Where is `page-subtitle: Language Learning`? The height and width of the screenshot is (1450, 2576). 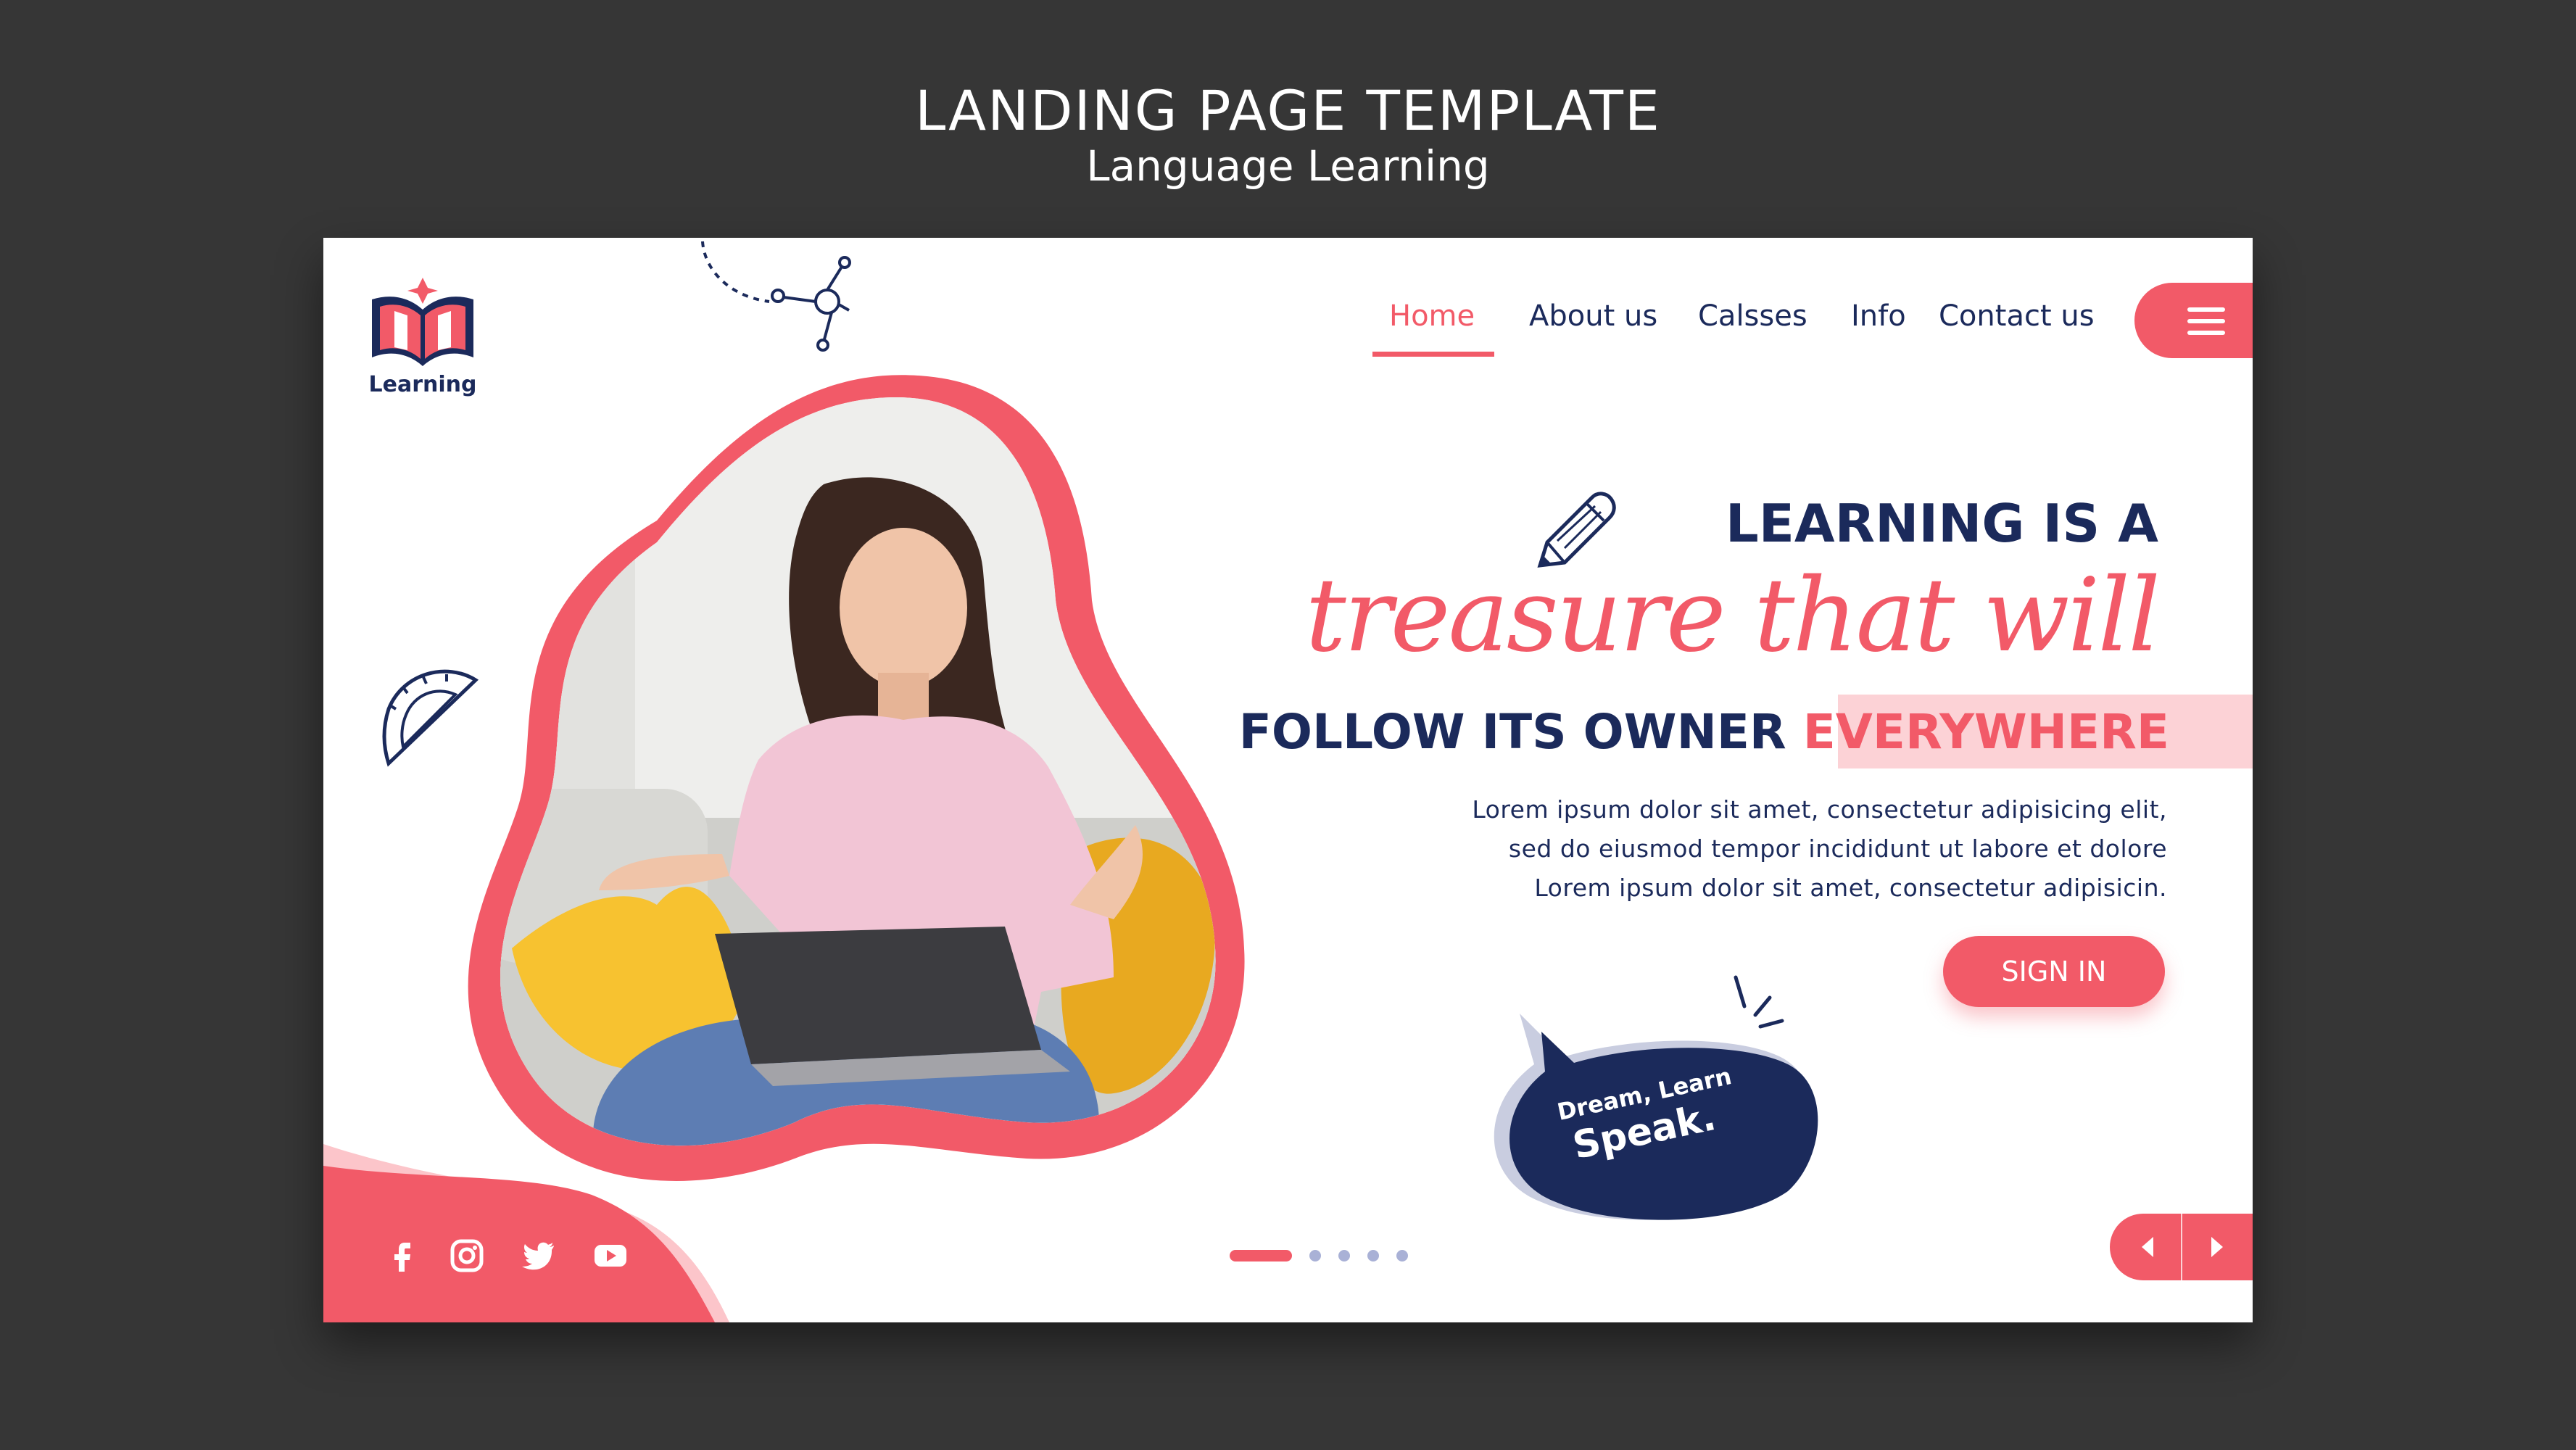
page-subtitle: Language Learning is located at coordinates (1288, 166).